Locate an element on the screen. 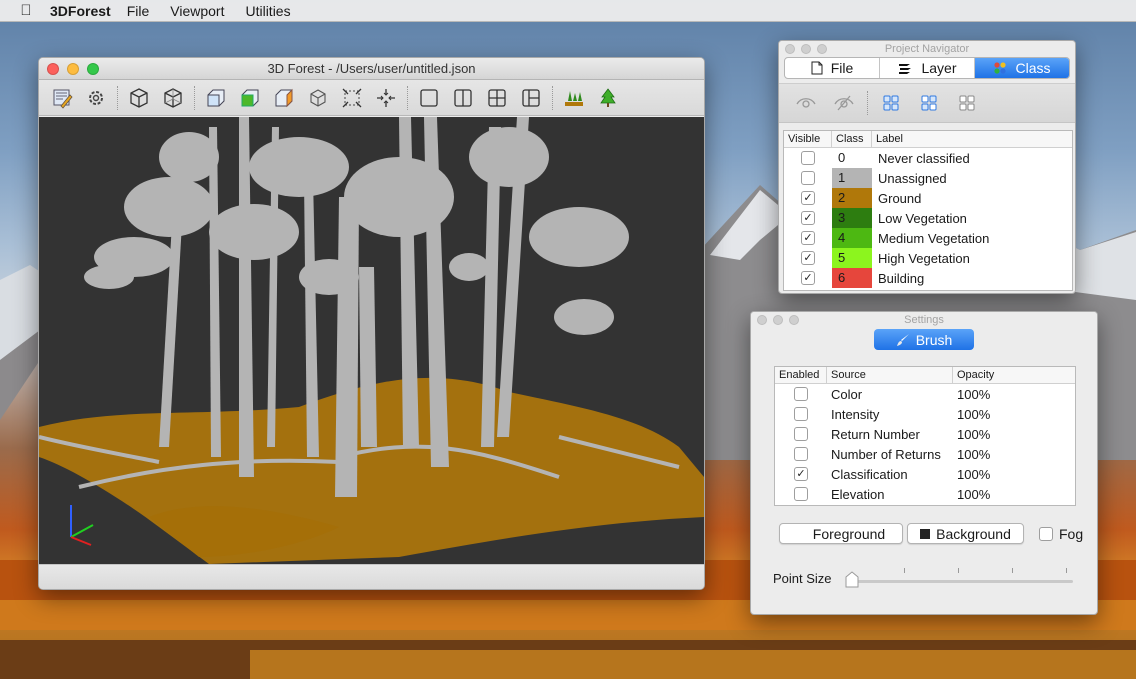 This screenshot has height=679, width=1136. show-icon is located at coordinates (806, 103).